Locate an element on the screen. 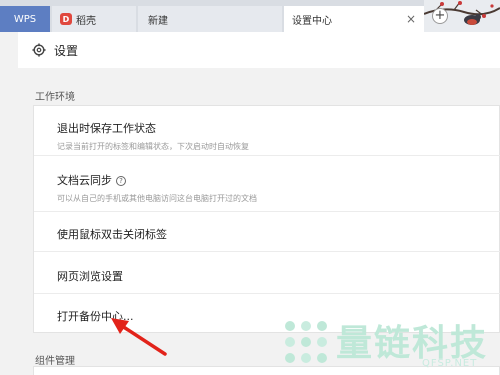 The image size is (500, 375). setting-subtitle: 可以从自己的手机或其他电脑访问这台电脑打开过的文档 is located at coordinates (157, 198).